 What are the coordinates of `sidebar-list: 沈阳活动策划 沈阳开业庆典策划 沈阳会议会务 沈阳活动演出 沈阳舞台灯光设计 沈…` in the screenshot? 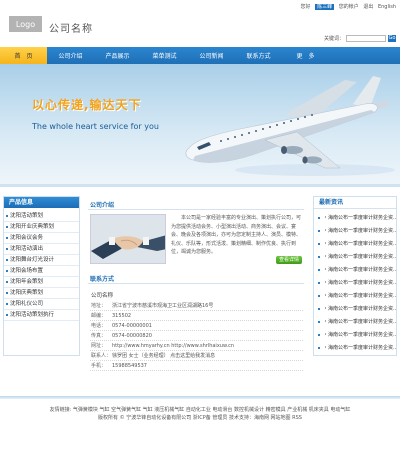 It's located at (41, 264).